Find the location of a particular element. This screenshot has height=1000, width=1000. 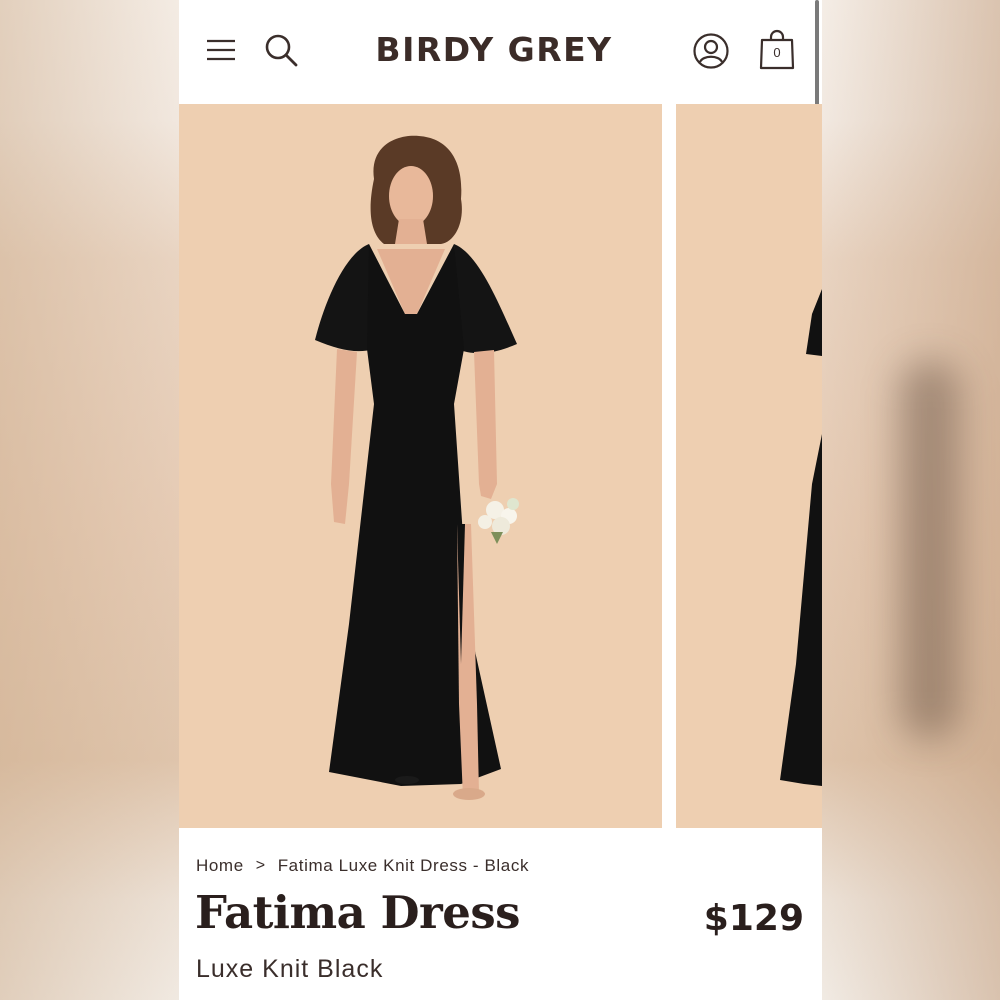

account-button is located at coordinates (711, 51).